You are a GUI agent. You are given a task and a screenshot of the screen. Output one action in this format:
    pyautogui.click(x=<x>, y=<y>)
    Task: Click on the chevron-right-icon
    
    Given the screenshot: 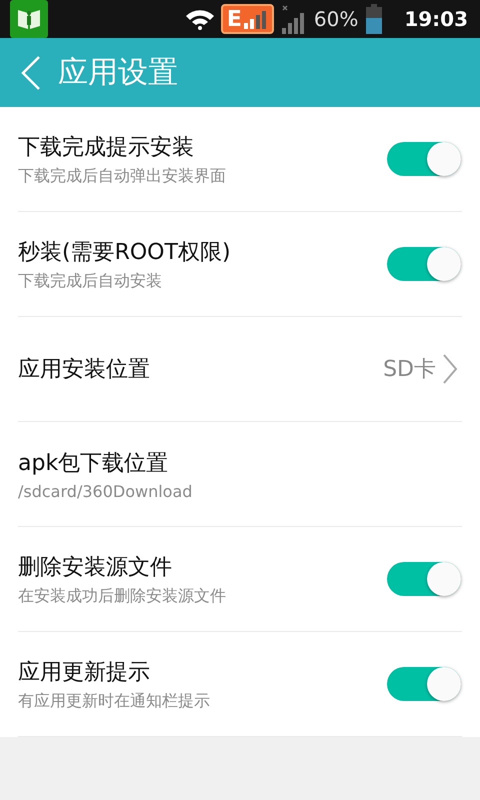 What is the action you would take?
    pyautogui.click(x=450, y=369)
    